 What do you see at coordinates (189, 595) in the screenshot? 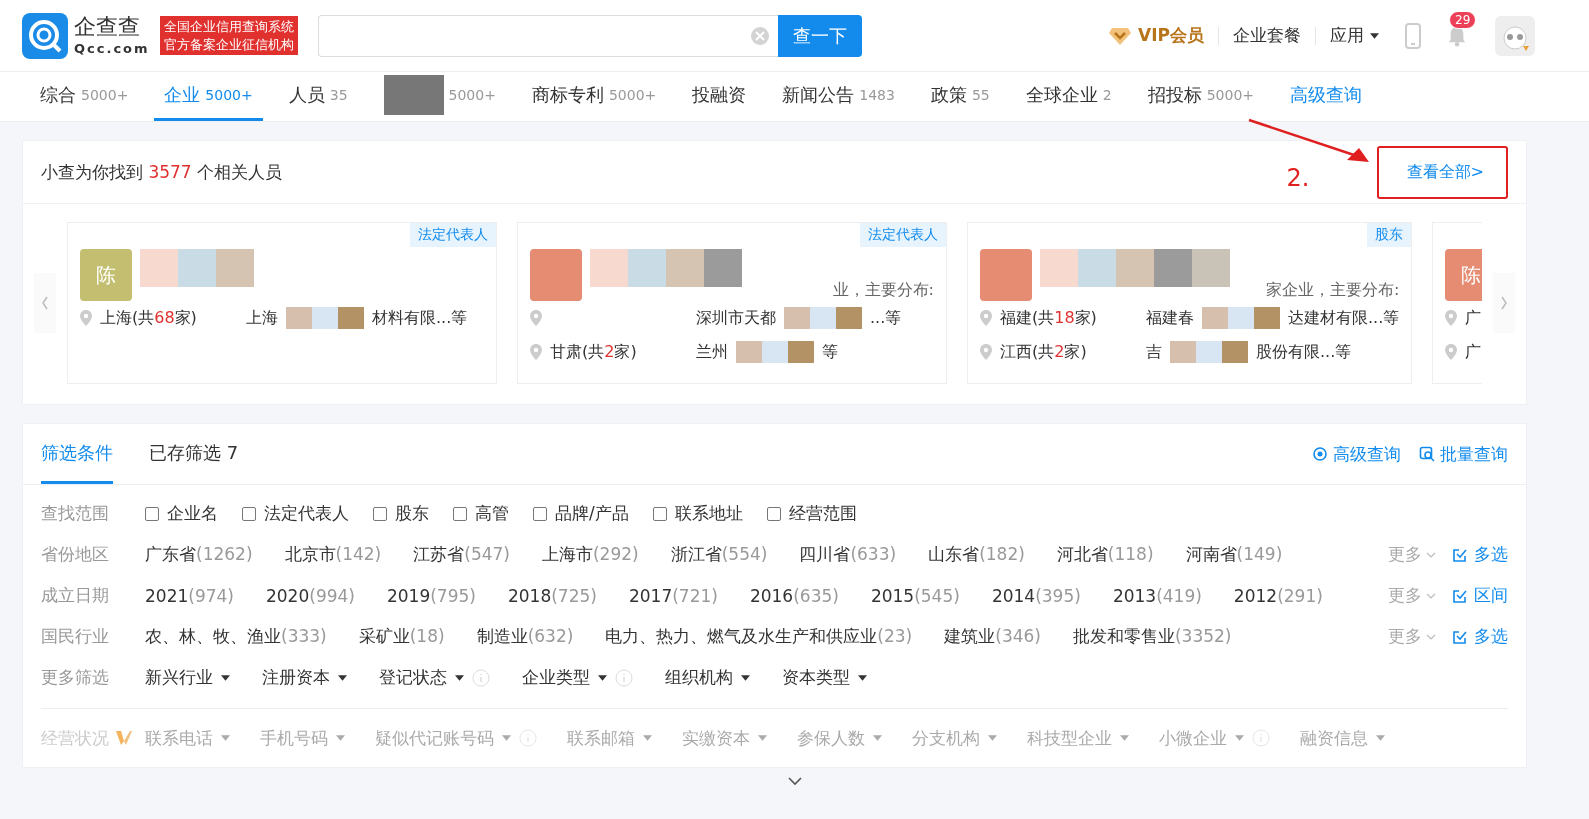
I see `filter-option: 2021(974)` at bounding box center [189, 595].